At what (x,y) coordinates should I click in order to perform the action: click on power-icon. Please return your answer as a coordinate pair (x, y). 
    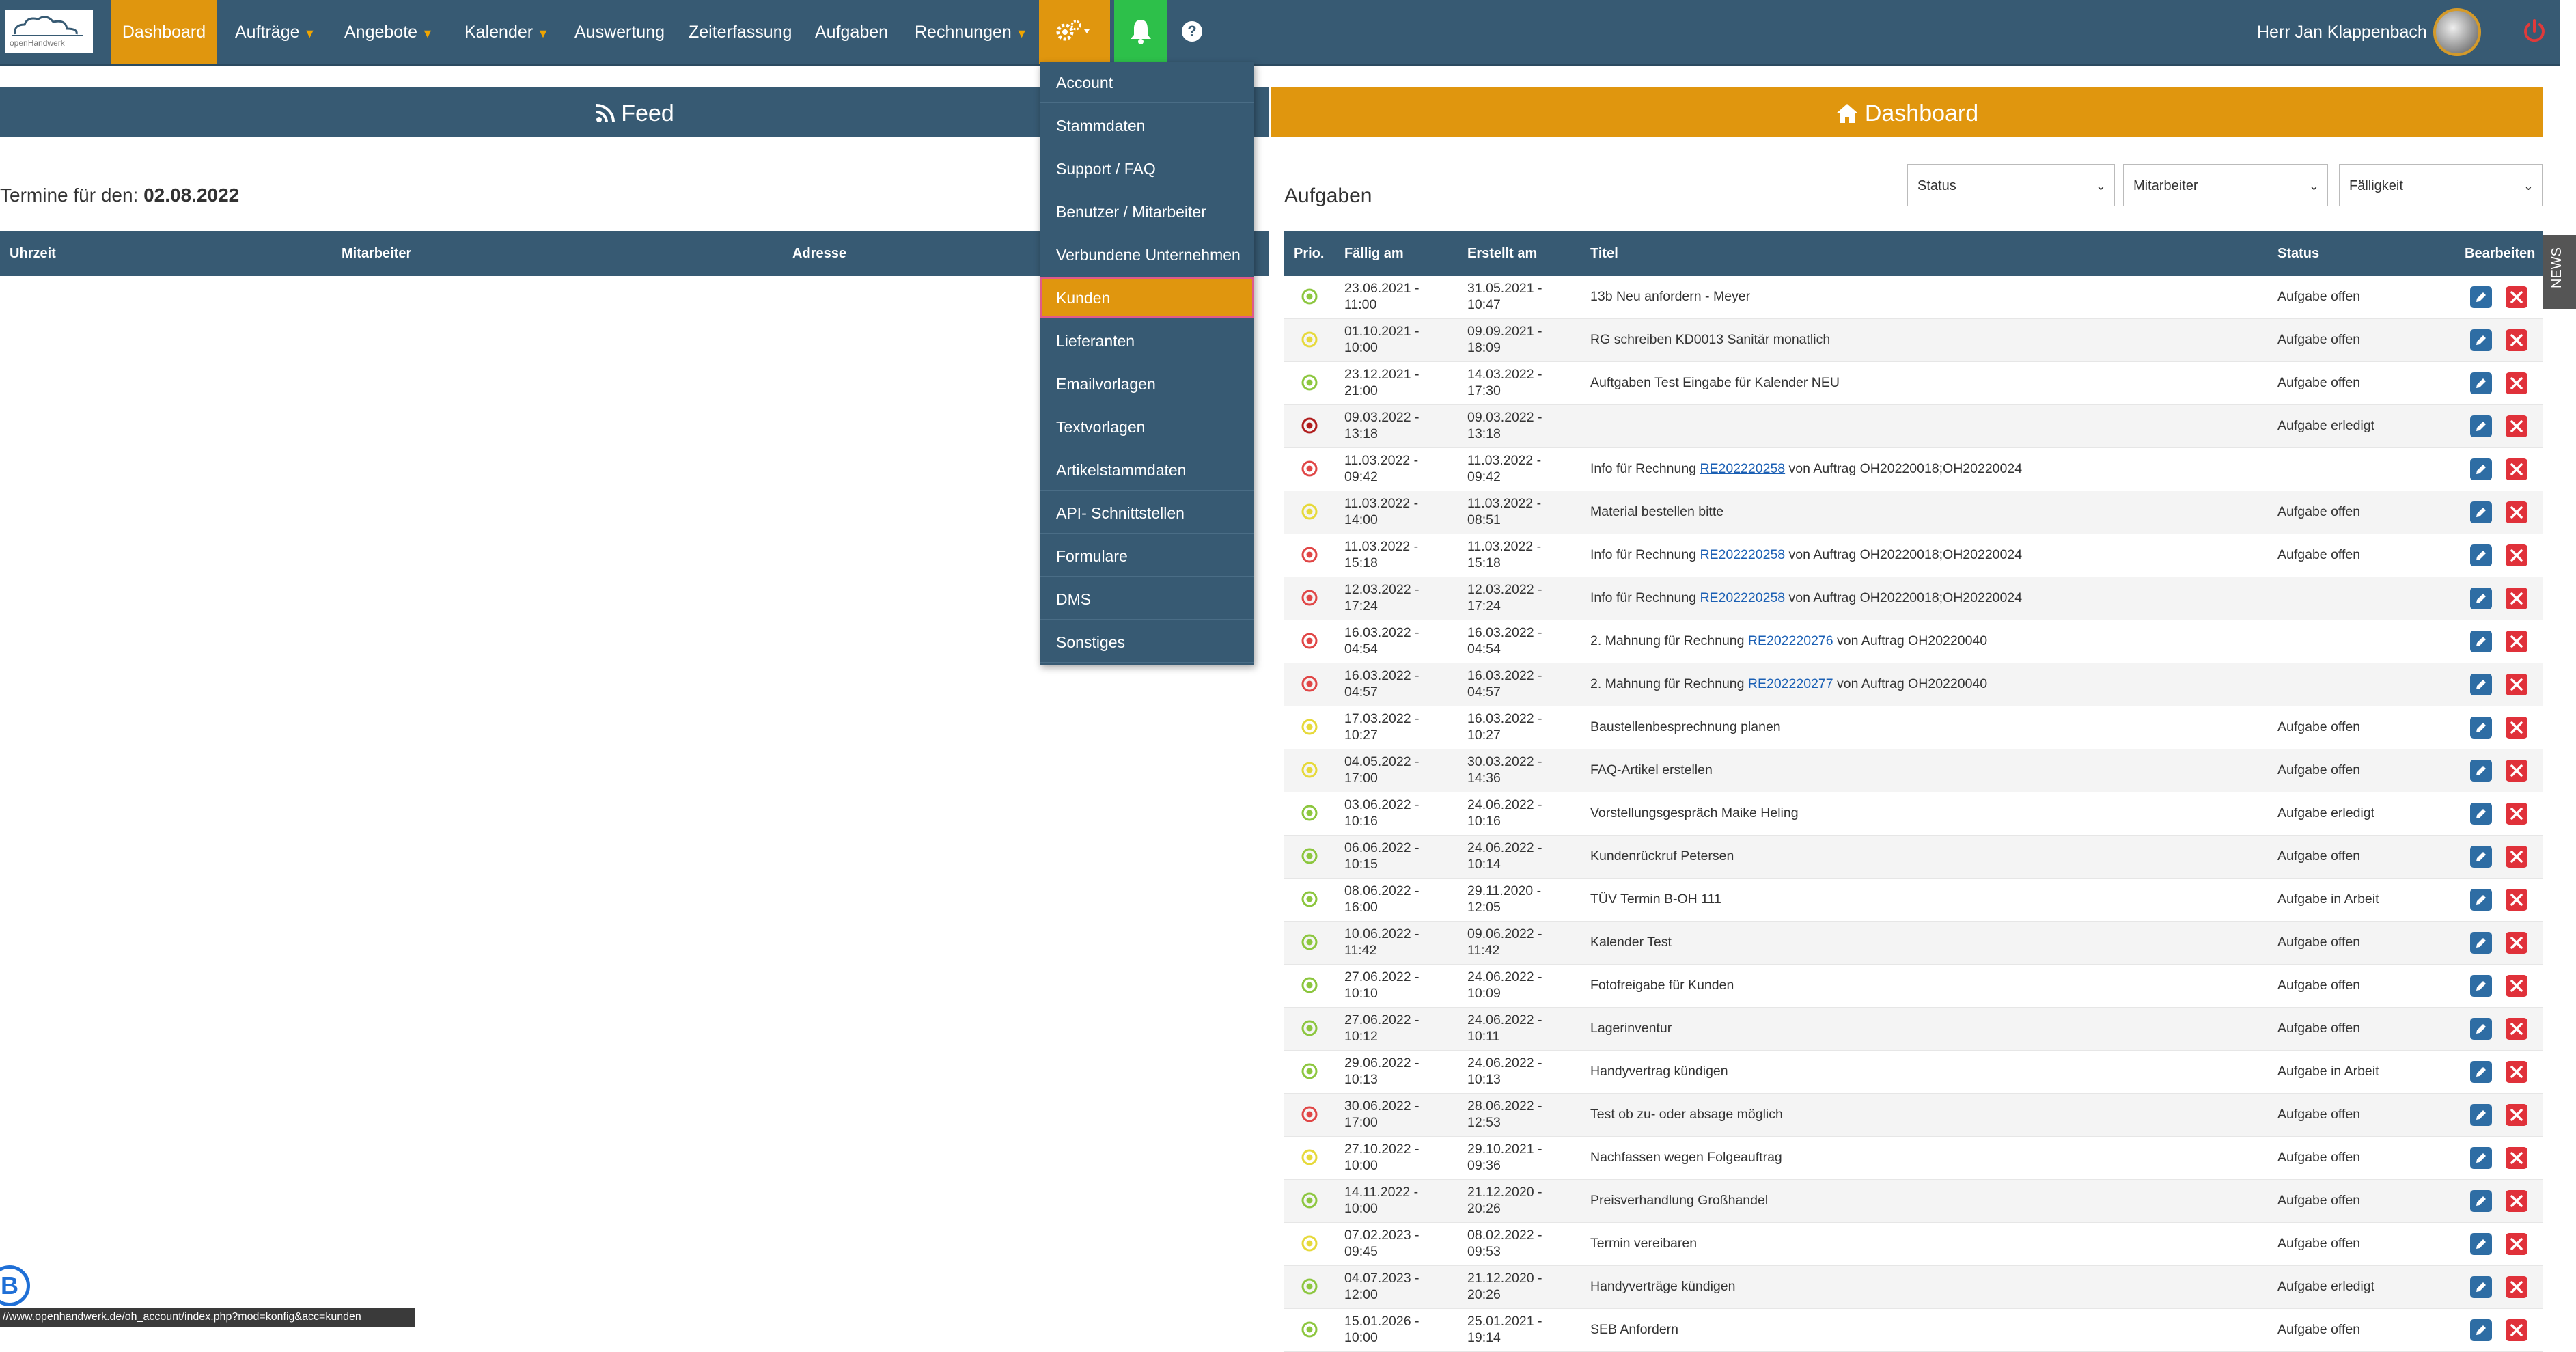
    Looking at the image, I should click on (2535, 31).